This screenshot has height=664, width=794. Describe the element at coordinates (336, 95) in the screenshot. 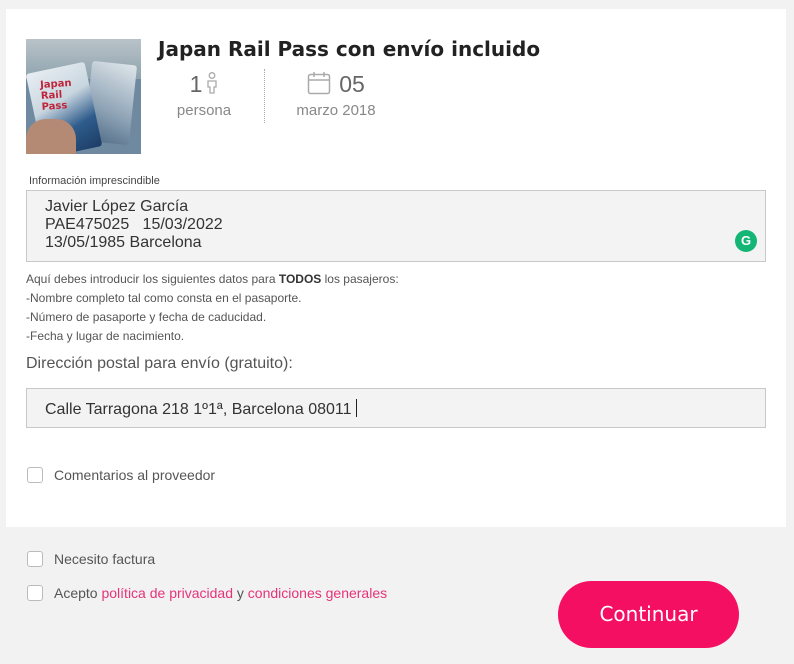

I see `date-info: 05 marzo 2018` at that location.